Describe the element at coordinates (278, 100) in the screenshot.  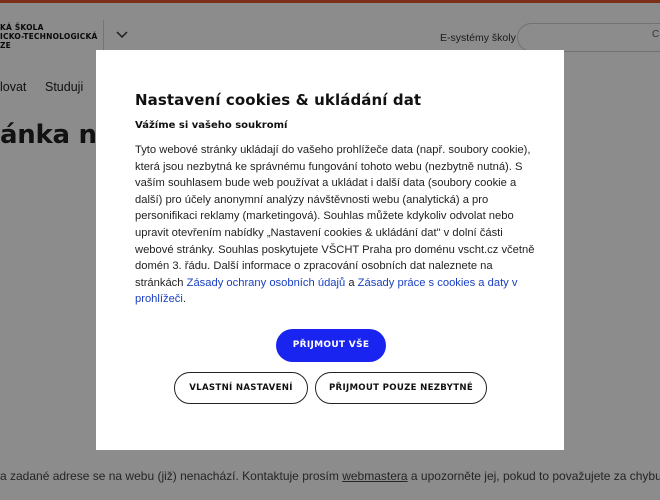
I see `dialog-title: Nastavení cookies & ukládání dat` at that location.